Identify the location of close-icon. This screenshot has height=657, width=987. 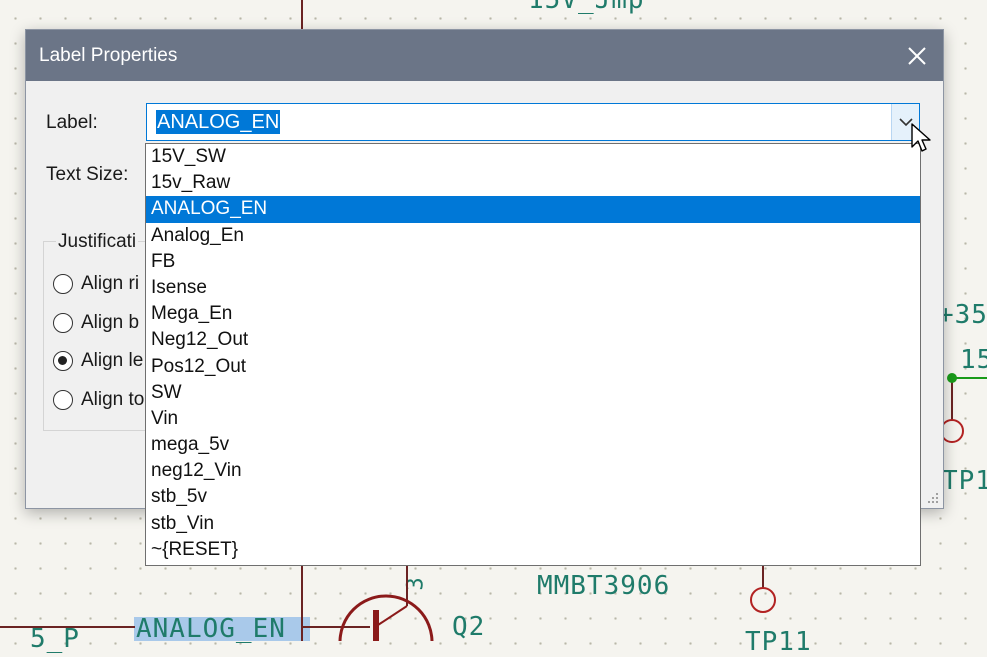
(917, 55).